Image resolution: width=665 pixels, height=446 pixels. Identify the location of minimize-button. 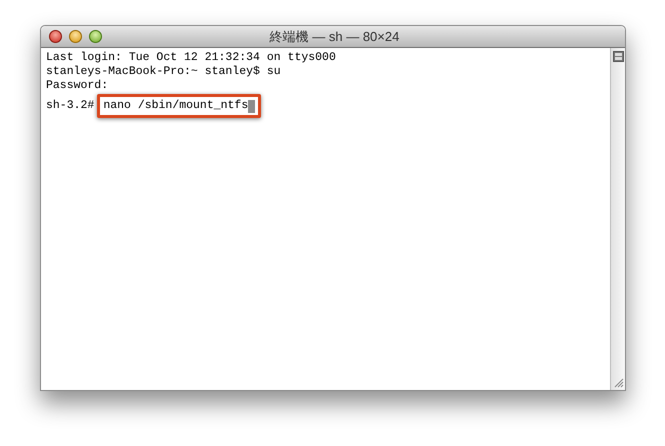
(75, 36).